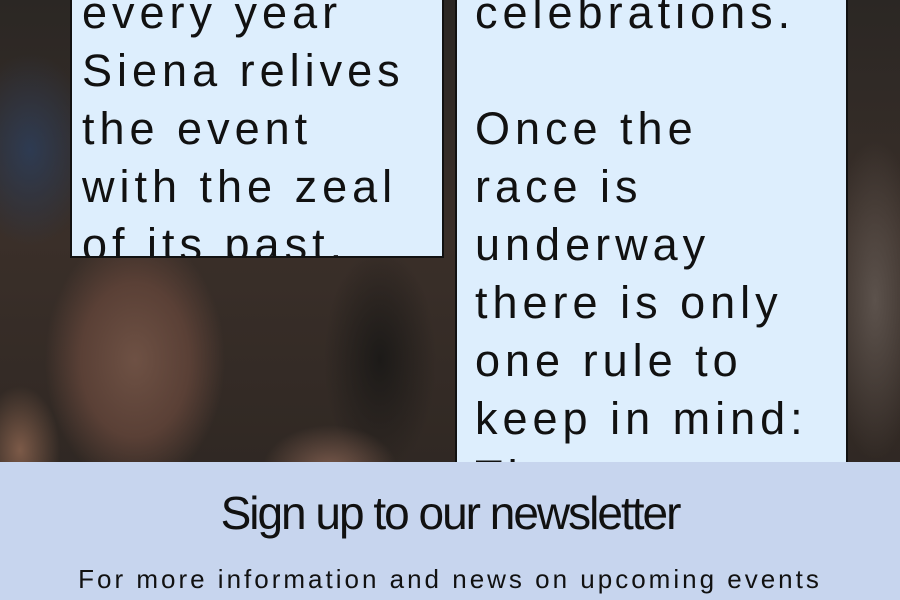  What do you see at coordinates (635, 19) in the screenshot?
I see `story-paragraph: celebrations.` at bounding box center [635, 19].